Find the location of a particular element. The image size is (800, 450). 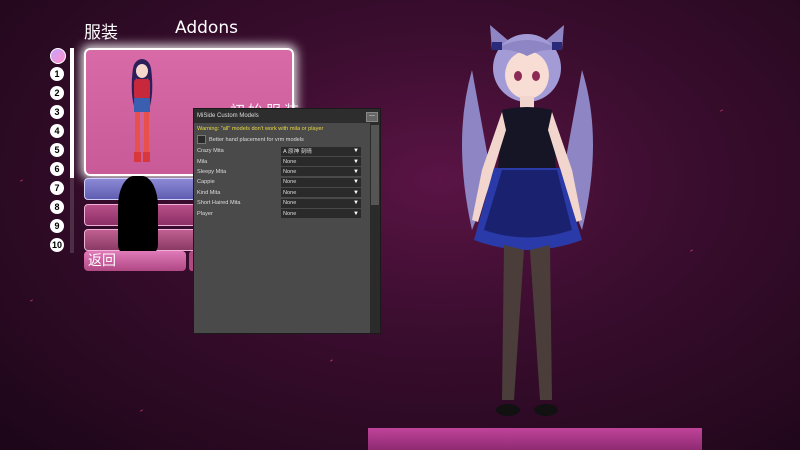

character-model is located at coordinates (527, 220).